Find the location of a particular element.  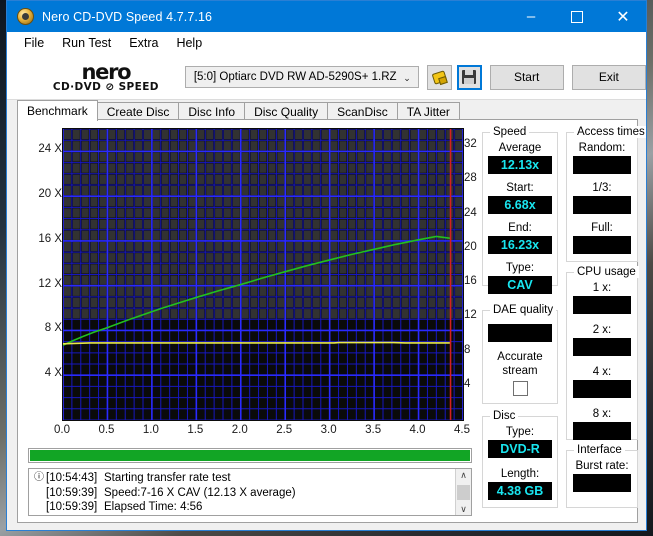

chevron-down-icon: ⌄ is located at coordinates (407, 78).